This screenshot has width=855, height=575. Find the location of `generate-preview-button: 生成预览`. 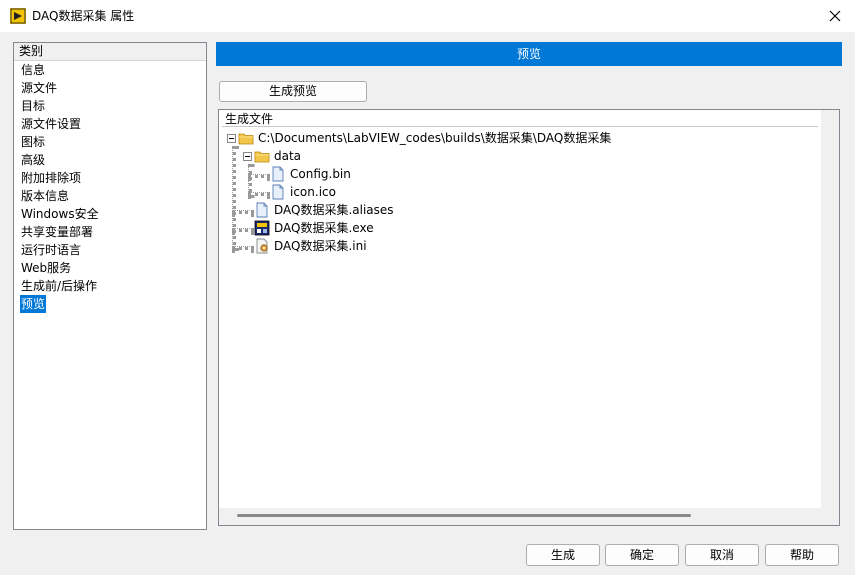

generate-preview-button: 生成预览 is located at coordinates (293, 91).